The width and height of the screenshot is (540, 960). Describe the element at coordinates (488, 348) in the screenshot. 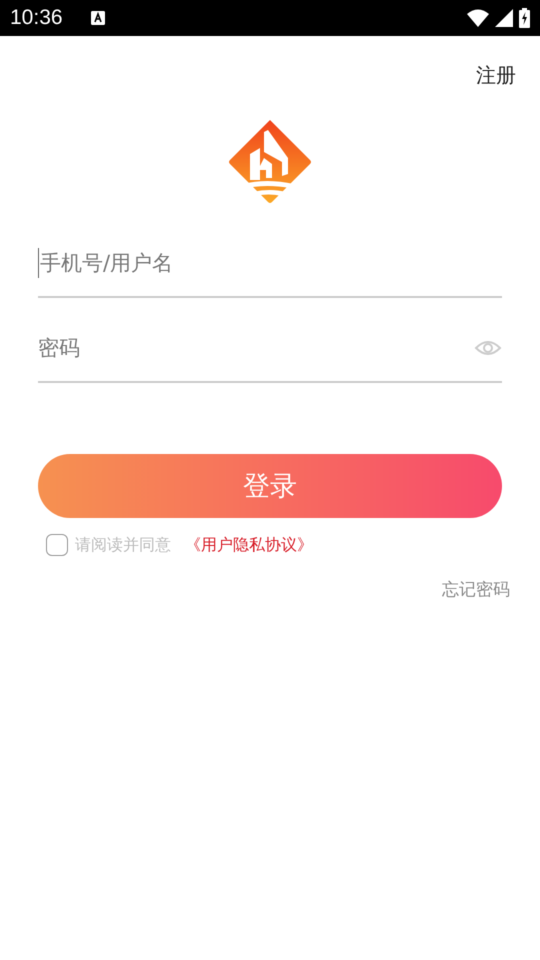

I see `eye-icon` at that location.